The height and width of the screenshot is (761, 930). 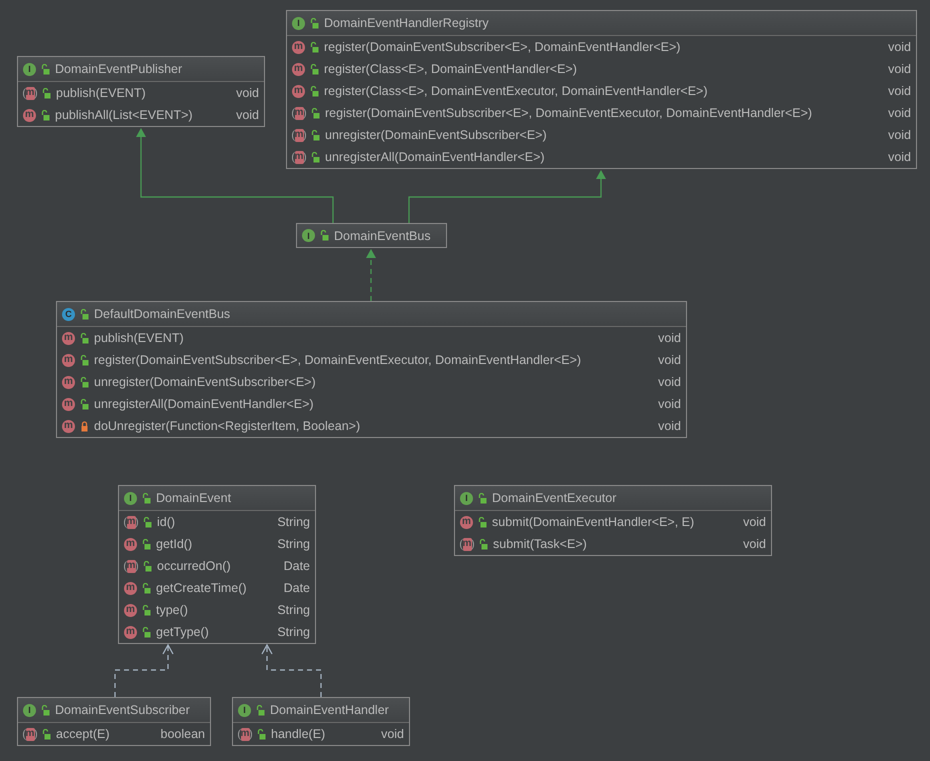 I want to click on return-type: boolean, so click(x=182, y=734).